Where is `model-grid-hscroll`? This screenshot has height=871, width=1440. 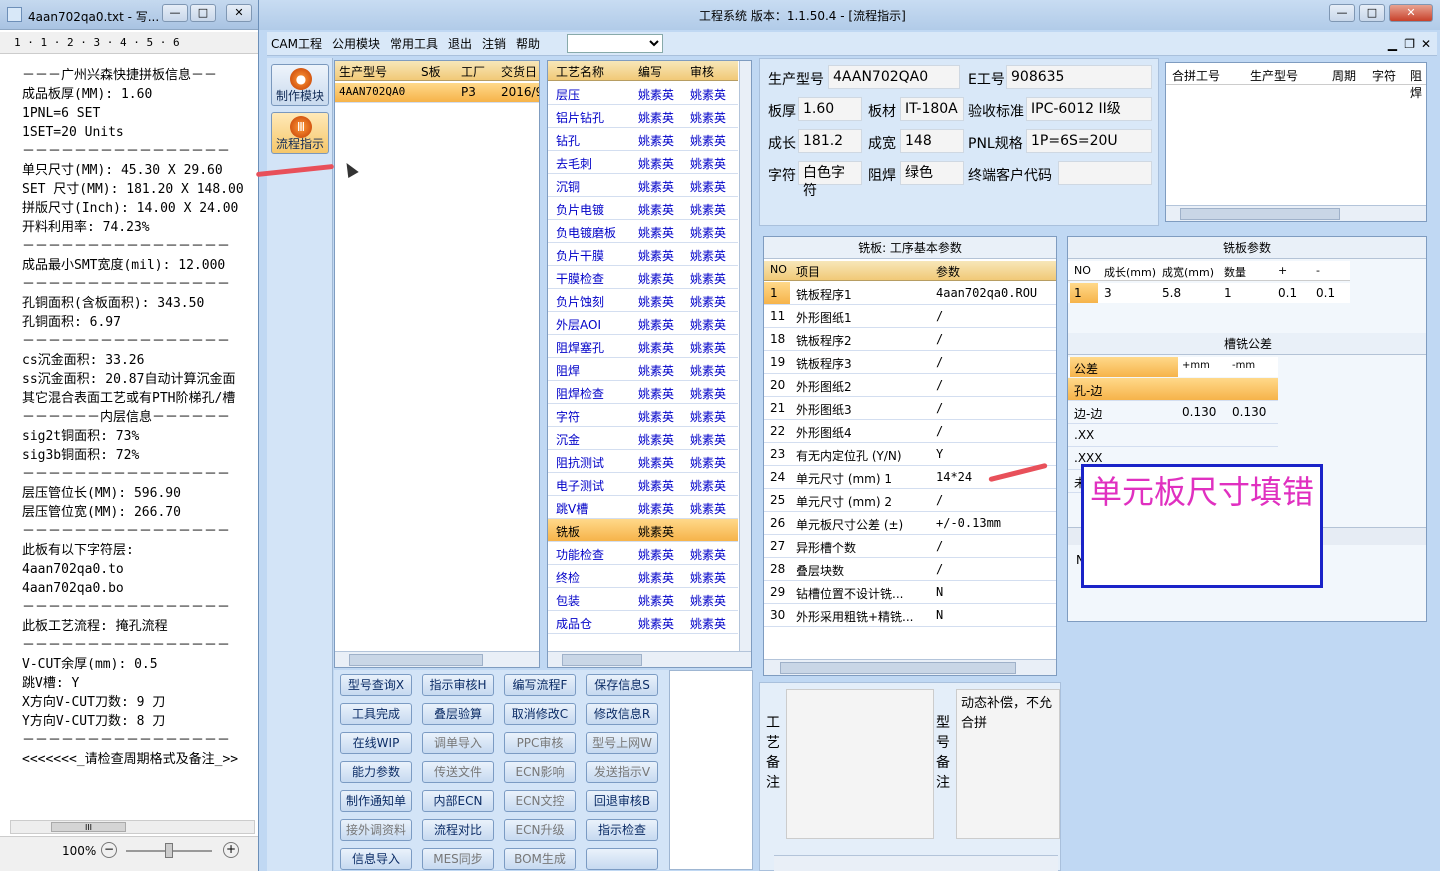
model-grid-hscroll is located at coordinates (437, 659).